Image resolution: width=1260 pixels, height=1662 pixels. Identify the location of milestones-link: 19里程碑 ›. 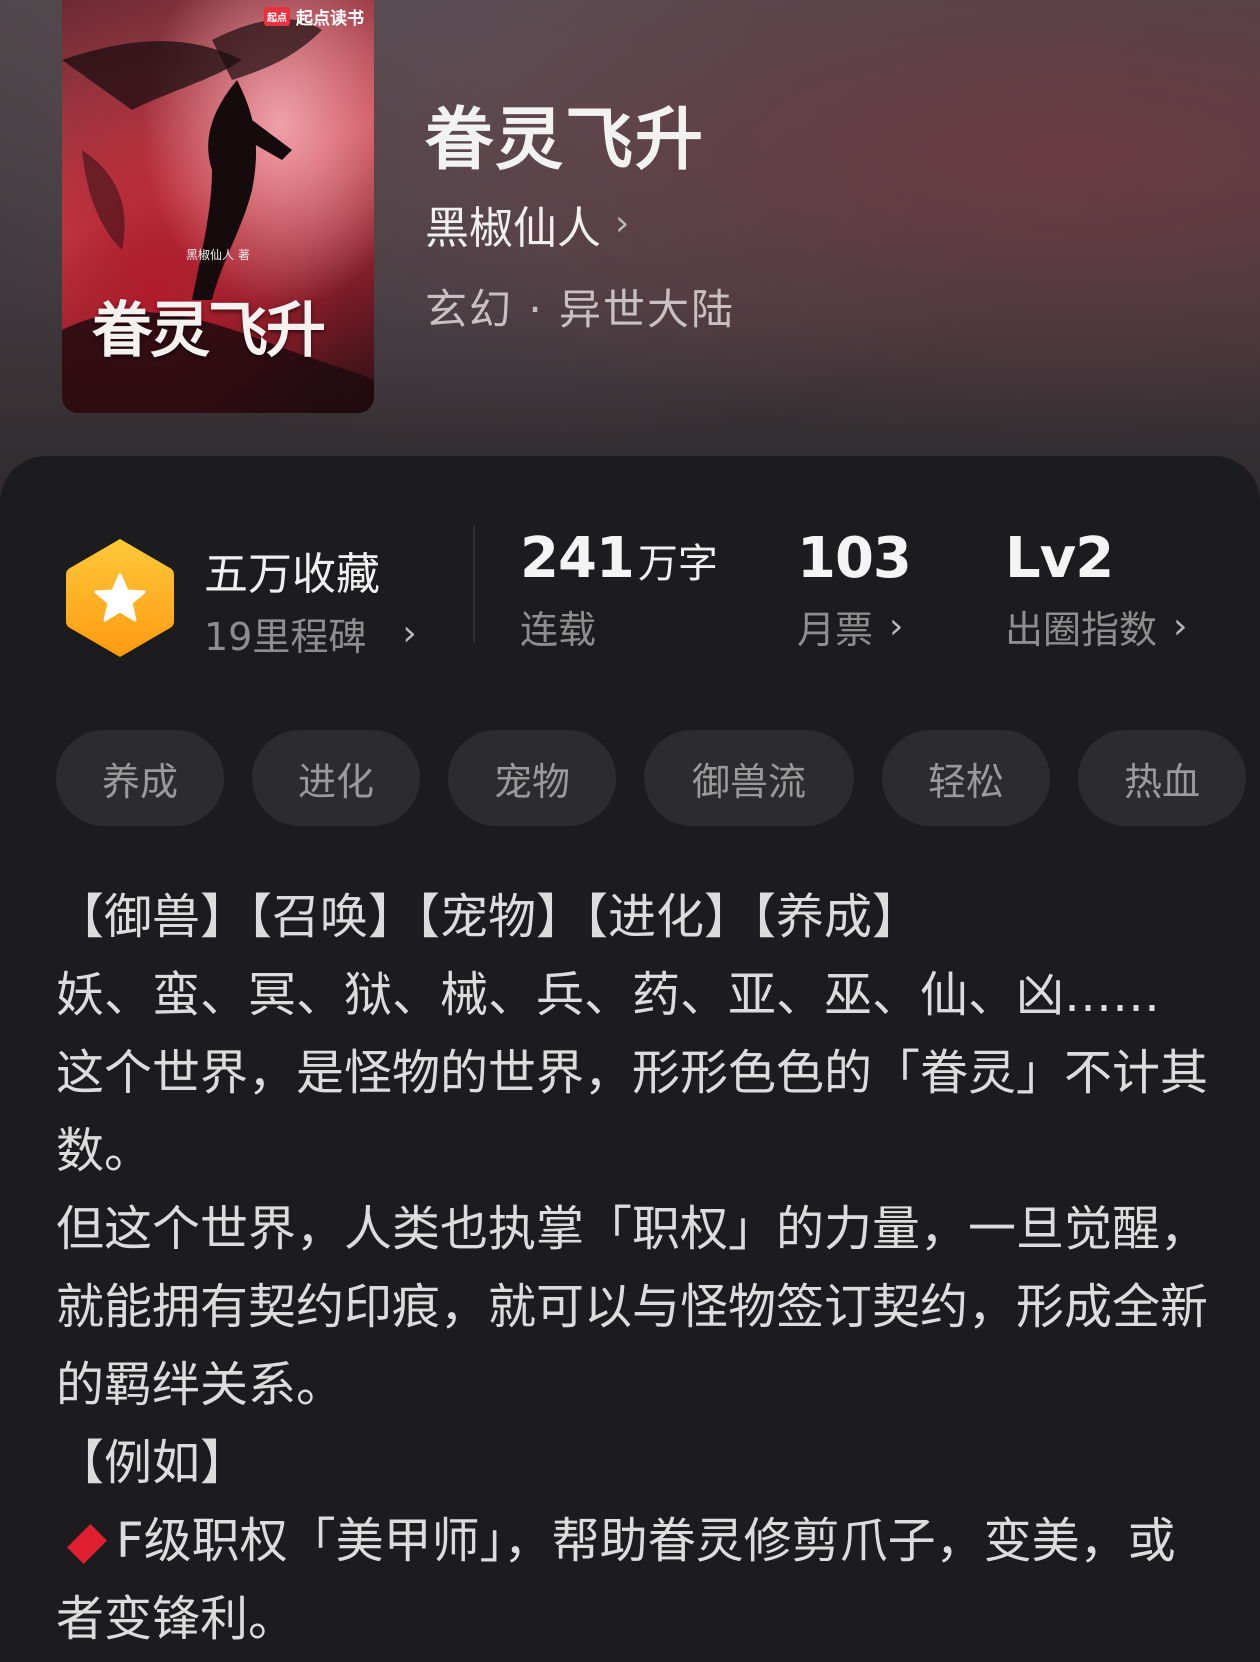
(310, 633).